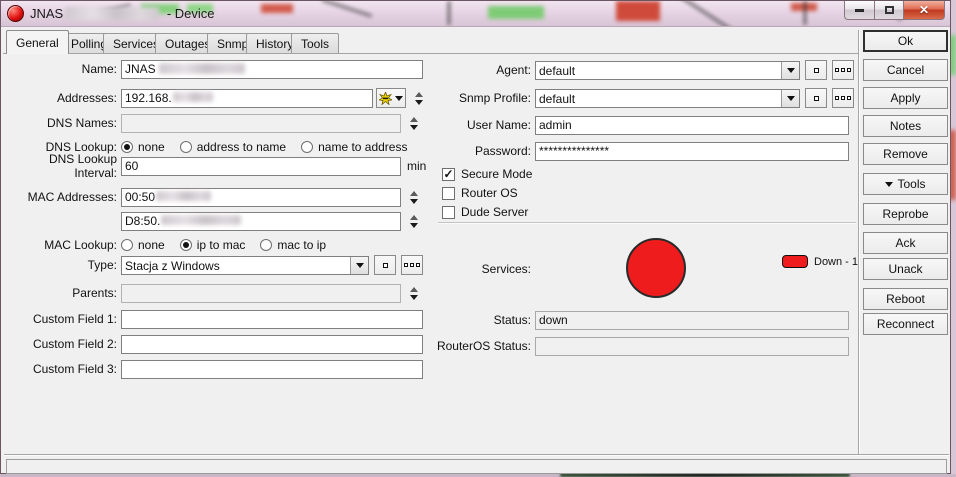  What do you see at coordinates (94, 293) in the screenshot?
I see `parents-label: Parents:` at bounding box center [94, 293].